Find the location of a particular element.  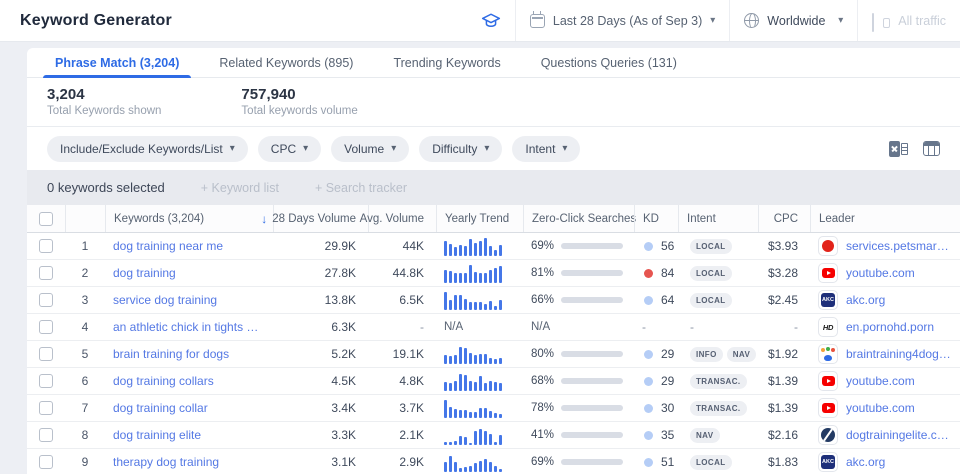

kd-value: 35 is located at coordinates (668, 435).